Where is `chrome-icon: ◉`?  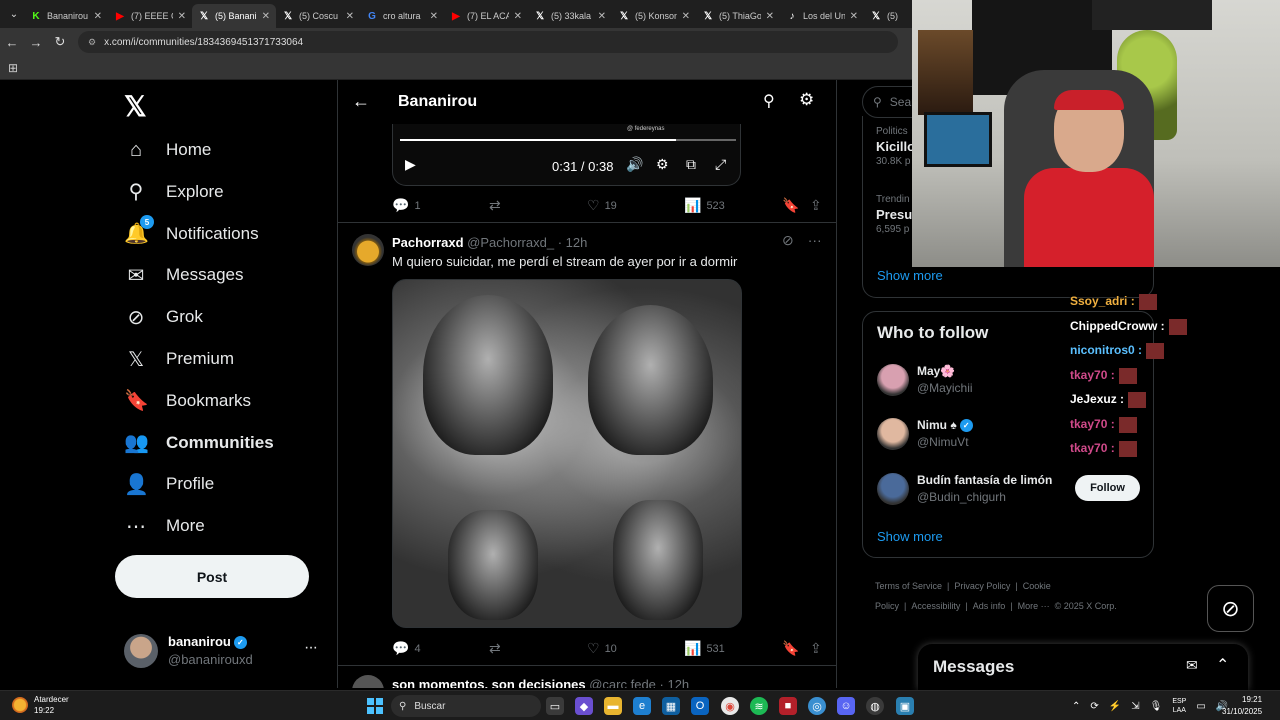 chrome-icon: ◉ is located at coordinates (730, 706).